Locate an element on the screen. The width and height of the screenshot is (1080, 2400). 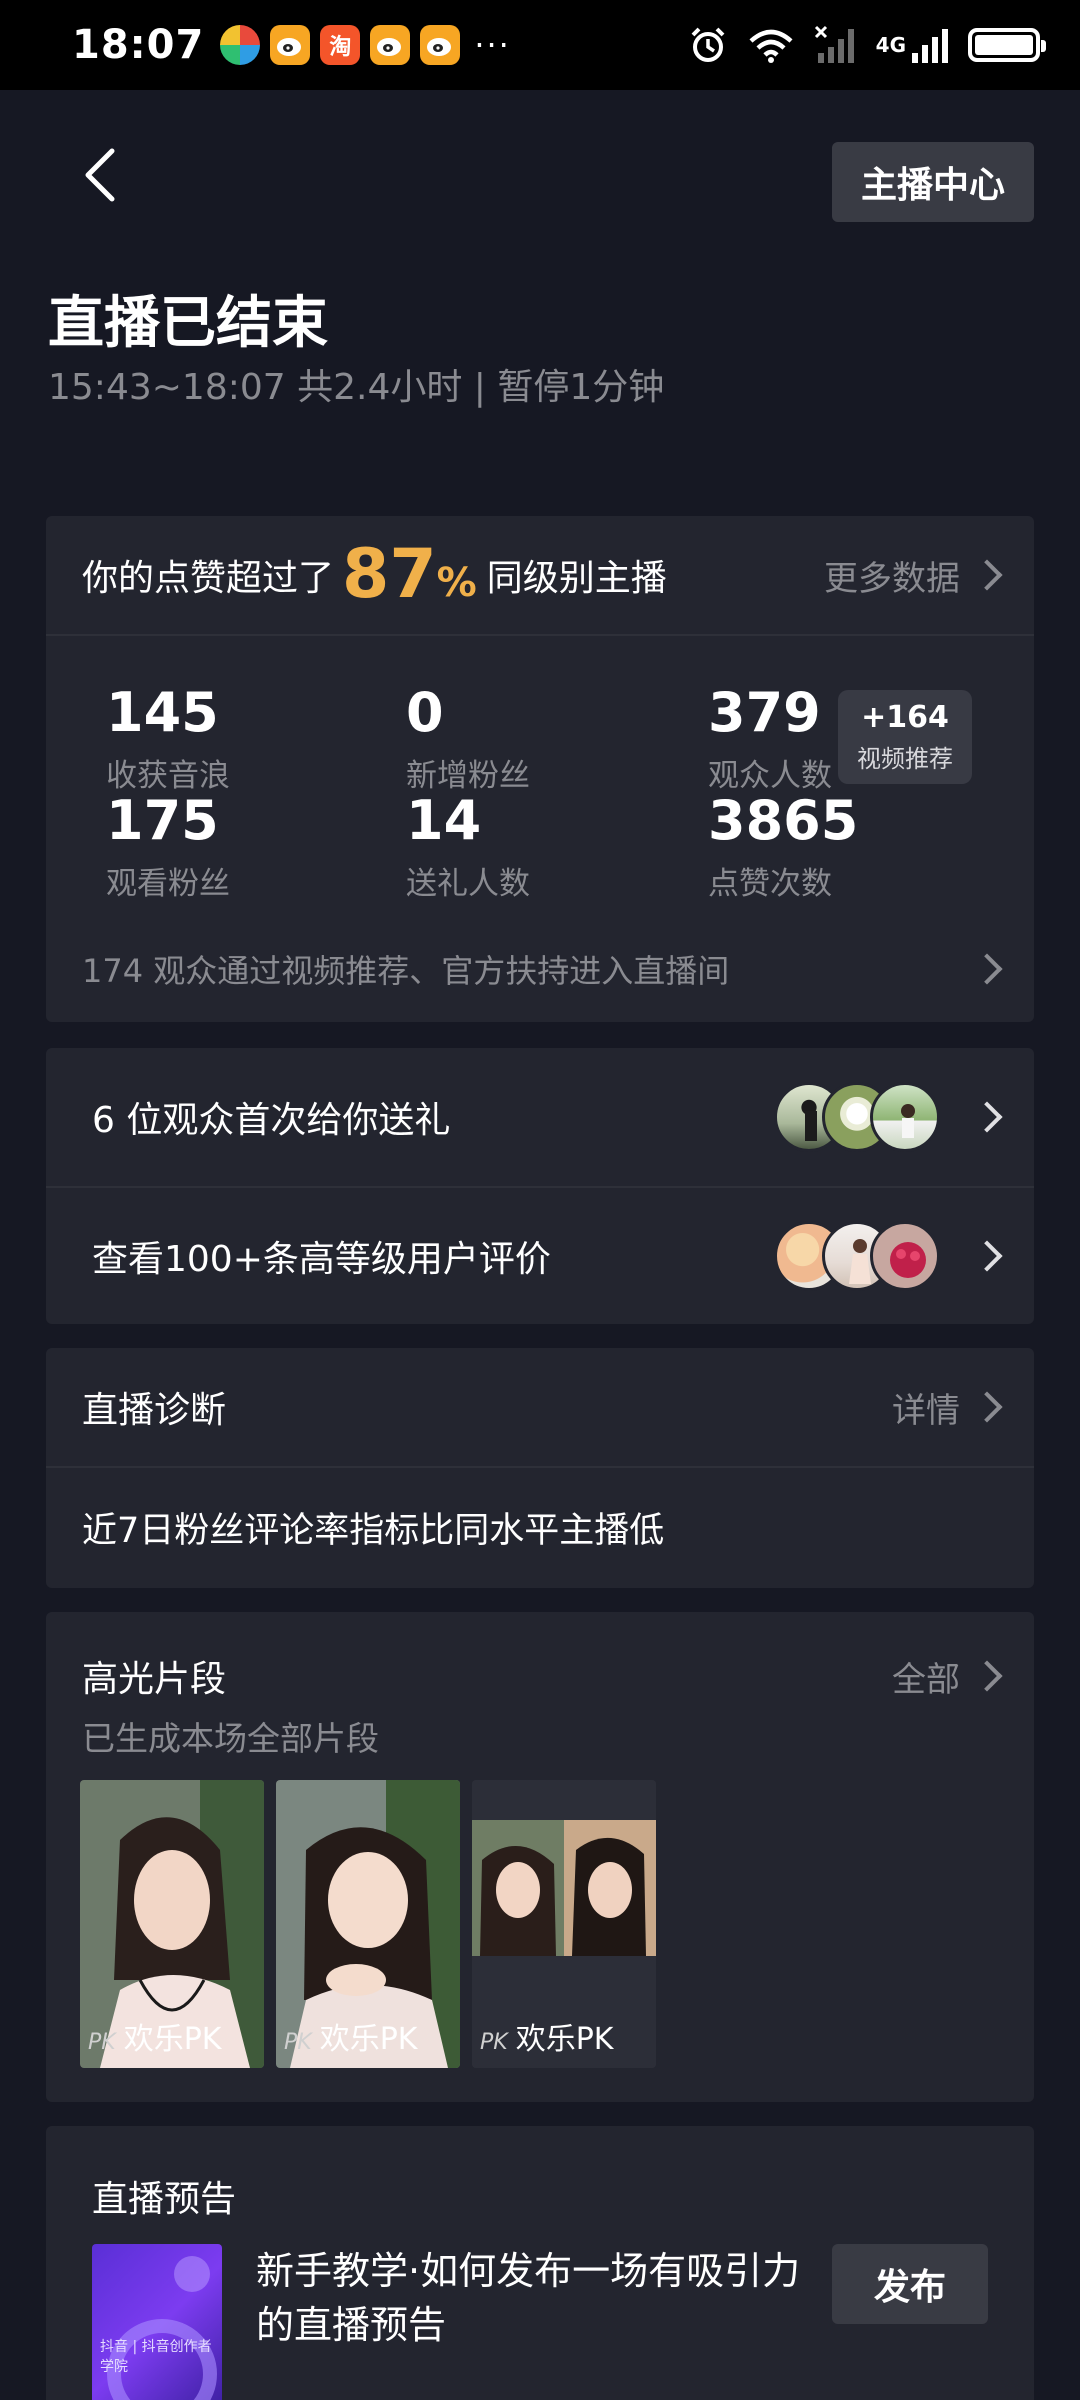
boost-value: +164 is located at coordinates (905, 717).